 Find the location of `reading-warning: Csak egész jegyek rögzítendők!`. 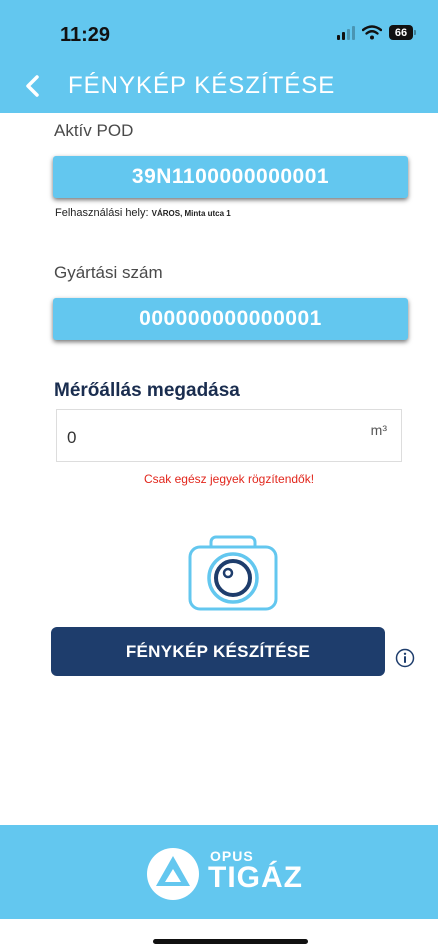

reading-warning: Csak egész jegyek rögzítendők! is located at coordinates (229, 479).